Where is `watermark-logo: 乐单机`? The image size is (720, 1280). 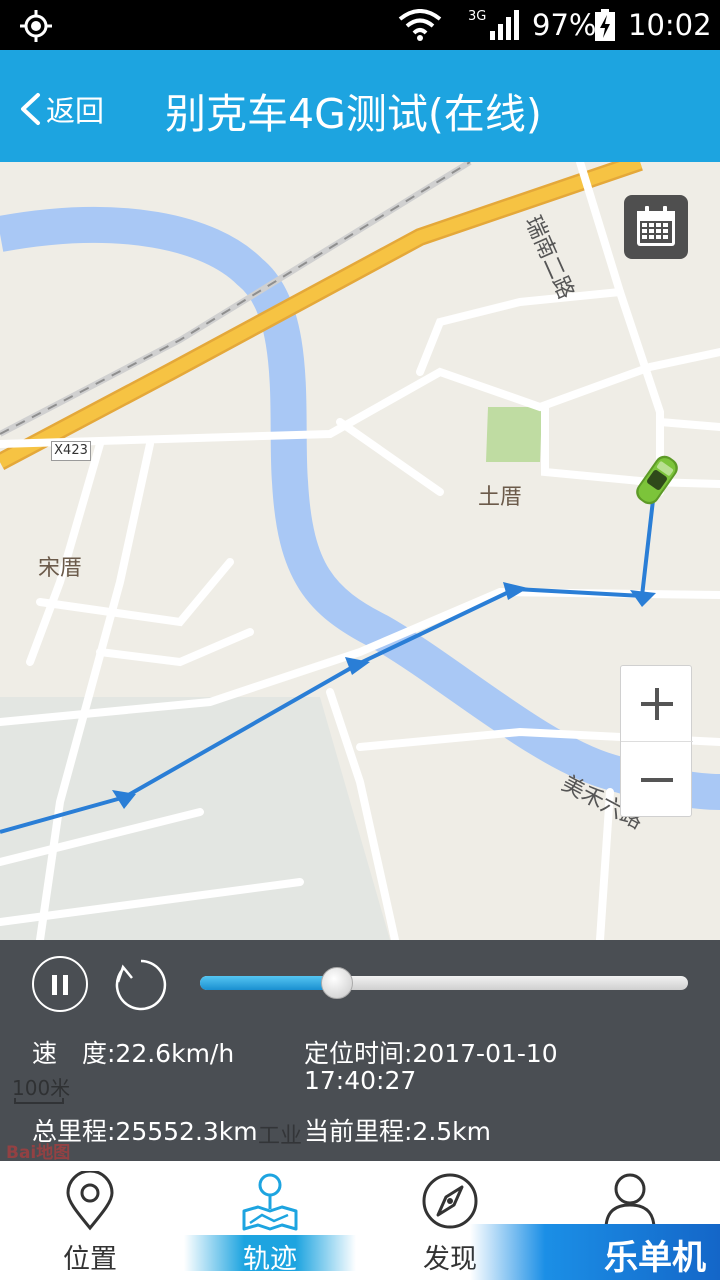 watermark-logo: 乐单机 is located at coordinates (595, 1252).